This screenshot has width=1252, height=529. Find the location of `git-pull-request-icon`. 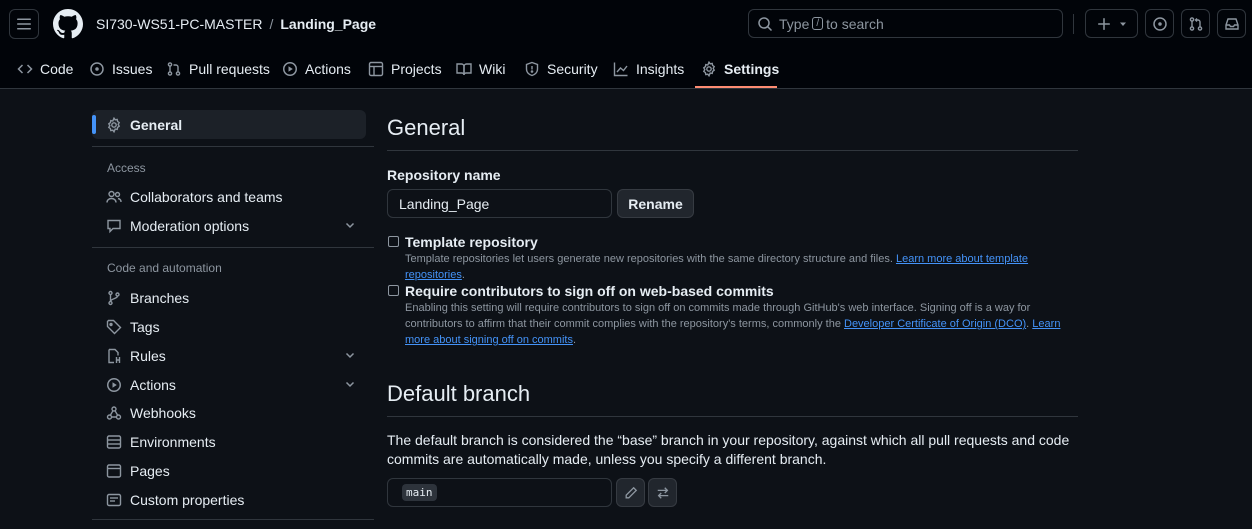

git-pull-request-icon is located at coordinates (1195, 23).